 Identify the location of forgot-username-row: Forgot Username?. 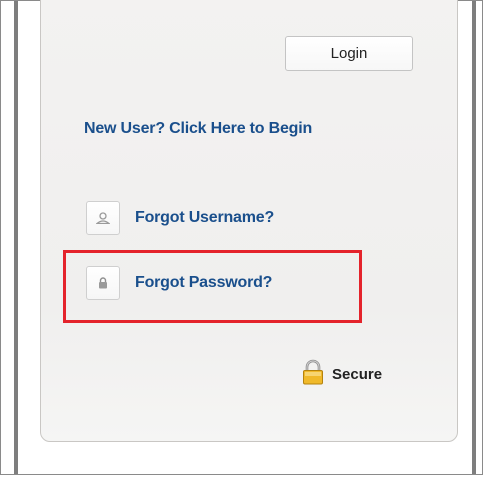
(180, 218).